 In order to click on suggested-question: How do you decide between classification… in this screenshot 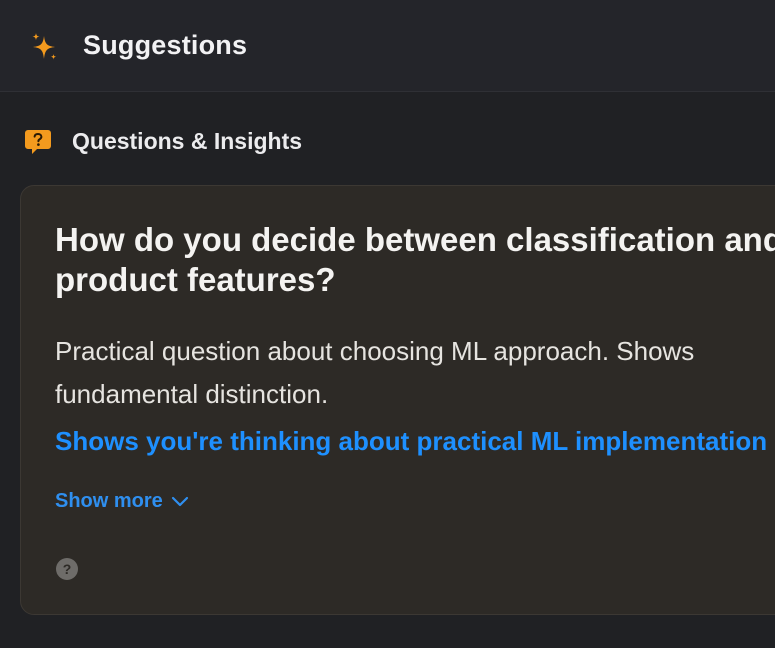, I will do `click(415, 259)`.